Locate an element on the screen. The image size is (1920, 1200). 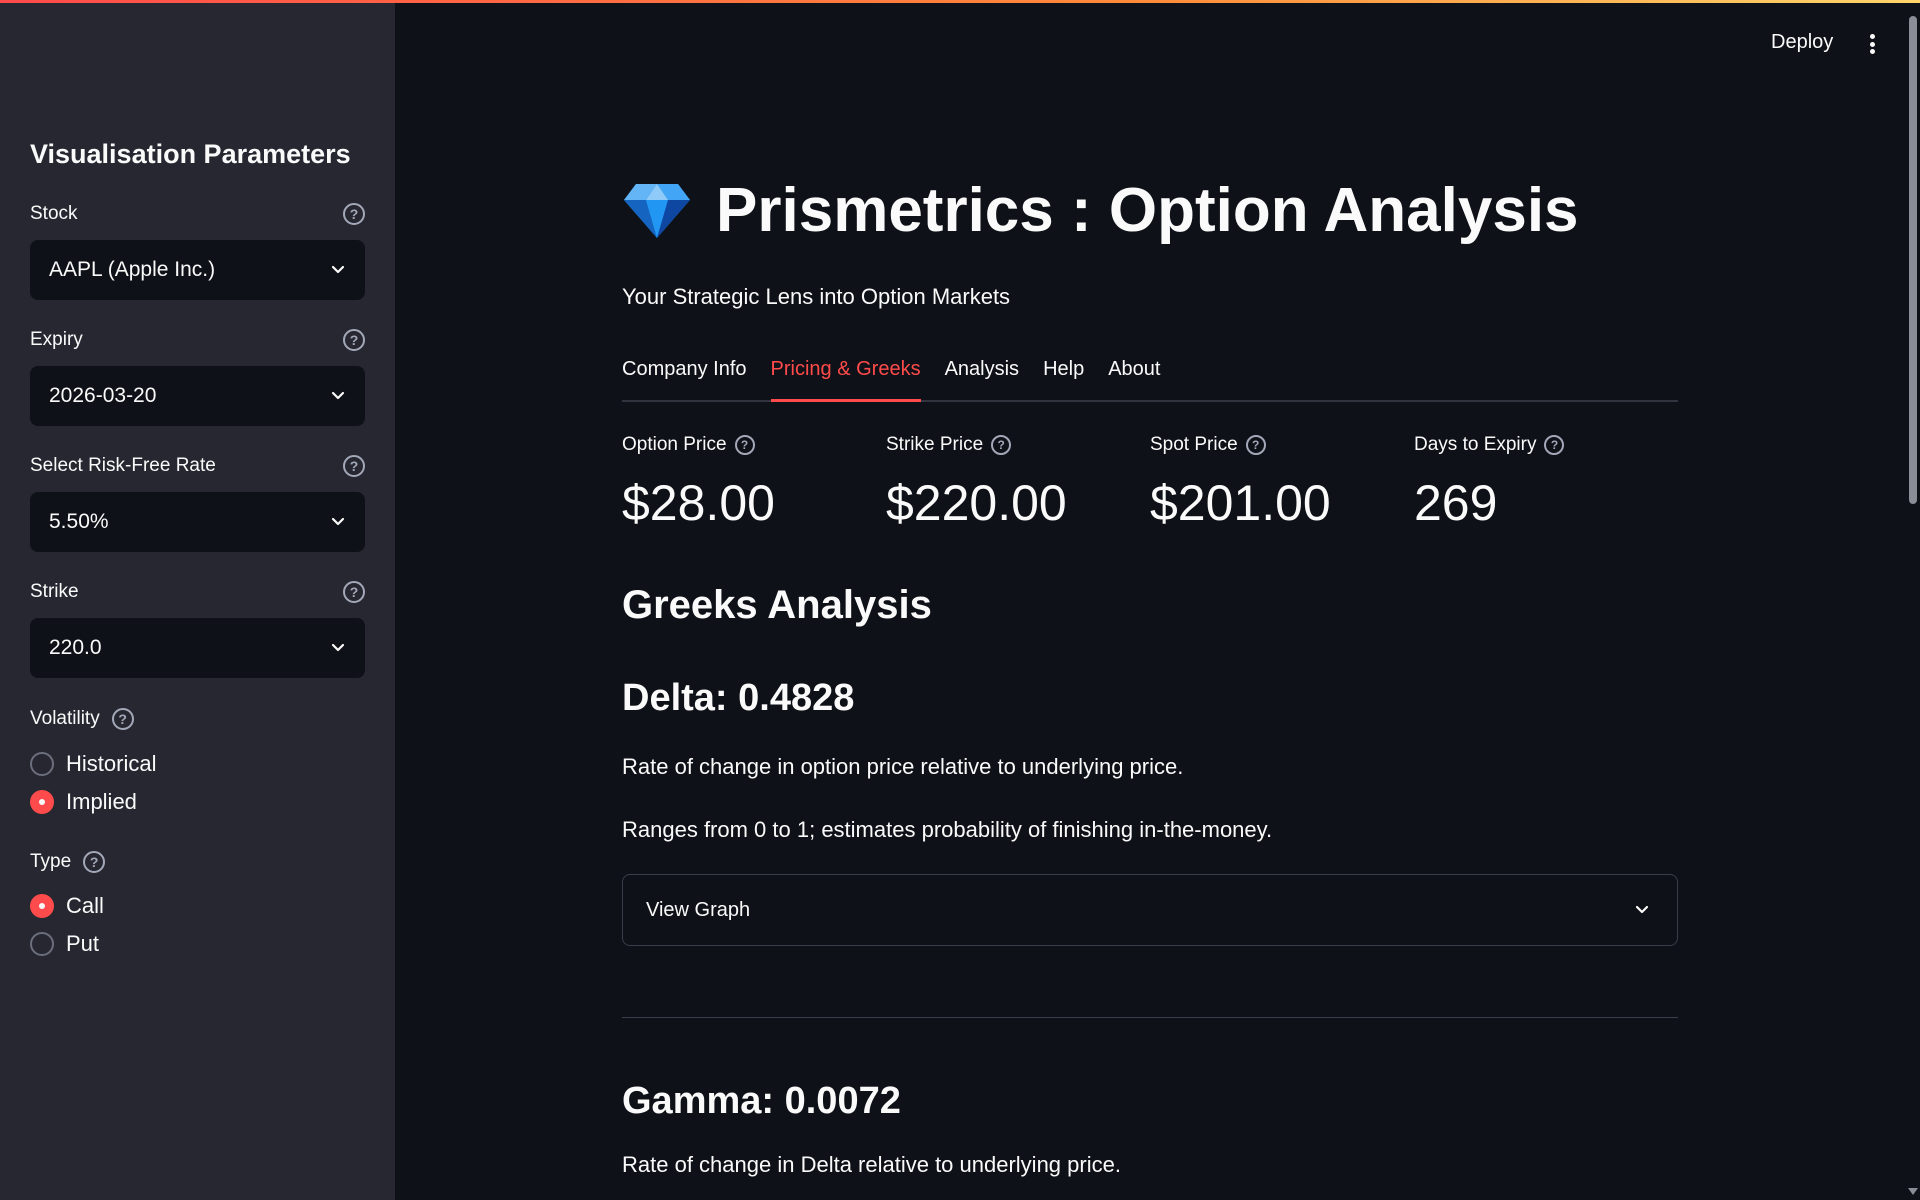
volatility-label: Volatility is located at coordinates (65, 718).